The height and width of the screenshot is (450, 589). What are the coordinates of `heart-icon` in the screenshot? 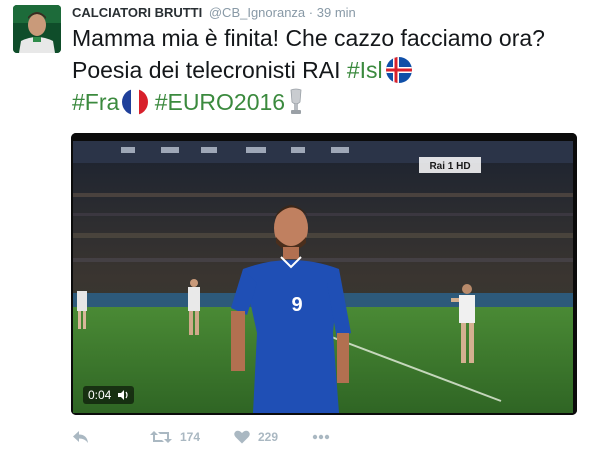 It's located at (242, 437).